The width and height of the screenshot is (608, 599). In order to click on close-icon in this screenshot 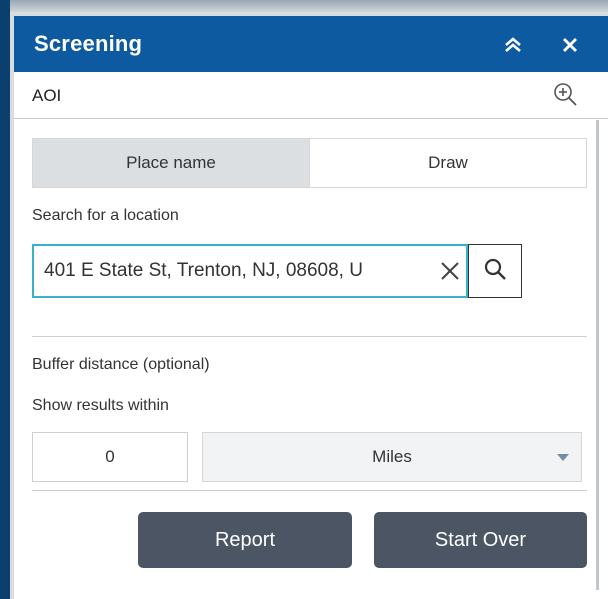, I will do `click(570, 45)`.